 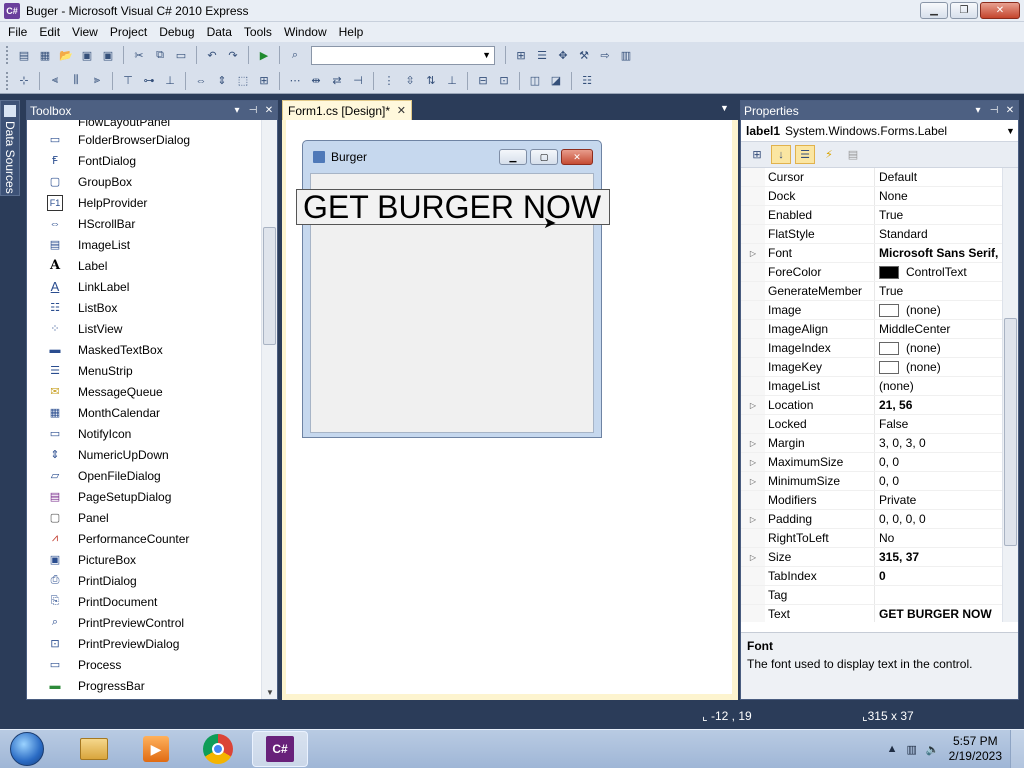 I want to click on paste-icon: ▭, so click(x=181, y=55).